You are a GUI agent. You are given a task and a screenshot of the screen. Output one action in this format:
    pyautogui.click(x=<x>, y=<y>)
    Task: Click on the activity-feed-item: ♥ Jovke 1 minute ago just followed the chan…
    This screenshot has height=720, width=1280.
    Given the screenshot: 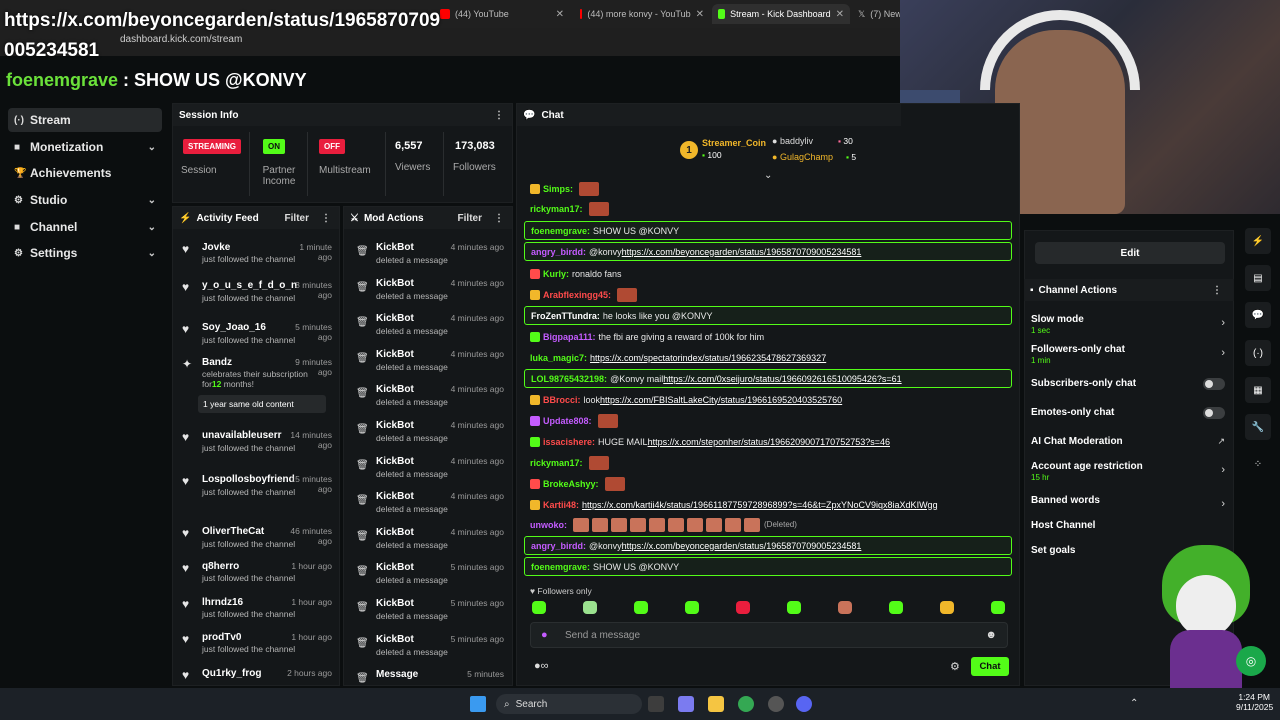 What is the action you would take?
    pyautogui.click(x=257, y=259)
    